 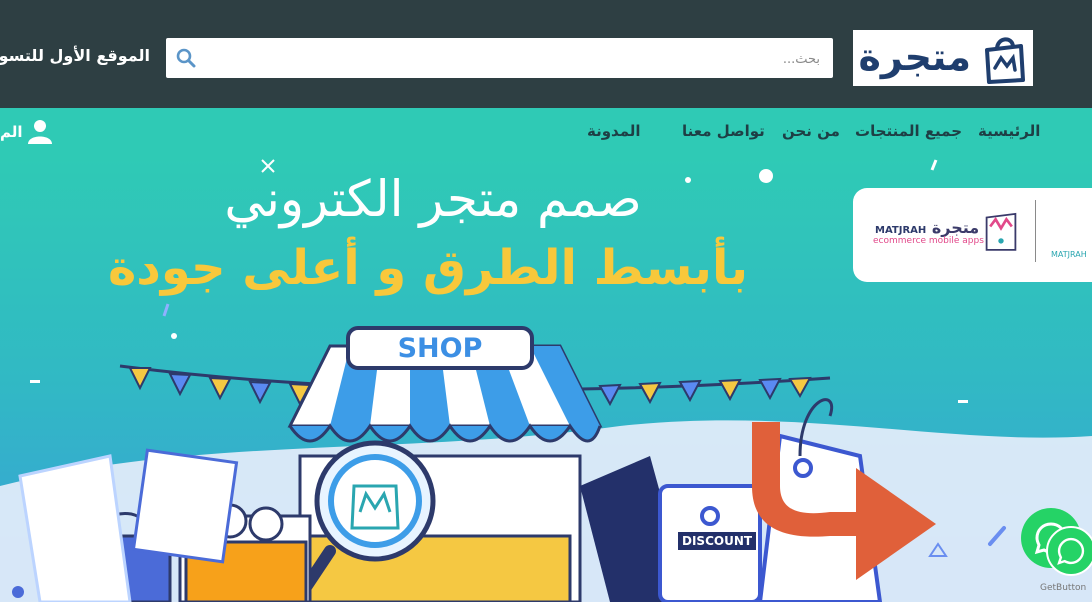 What do you see at coordinates (928, 241) in the screenshot?
I see `brand-subtitle: ecommerce mobile apps` at bounding box center [928, 241].